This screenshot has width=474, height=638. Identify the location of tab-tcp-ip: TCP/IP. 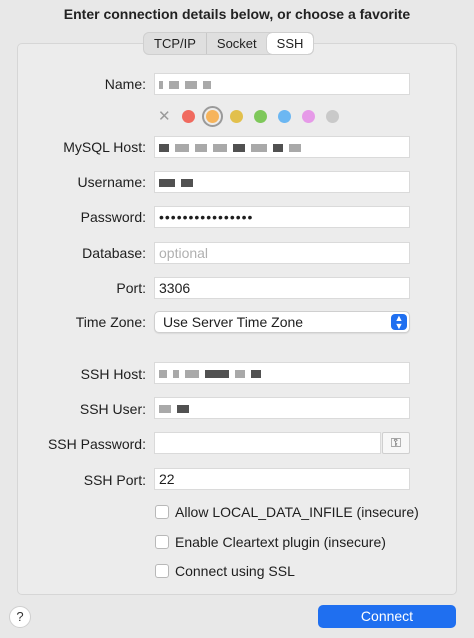
(175, 43).